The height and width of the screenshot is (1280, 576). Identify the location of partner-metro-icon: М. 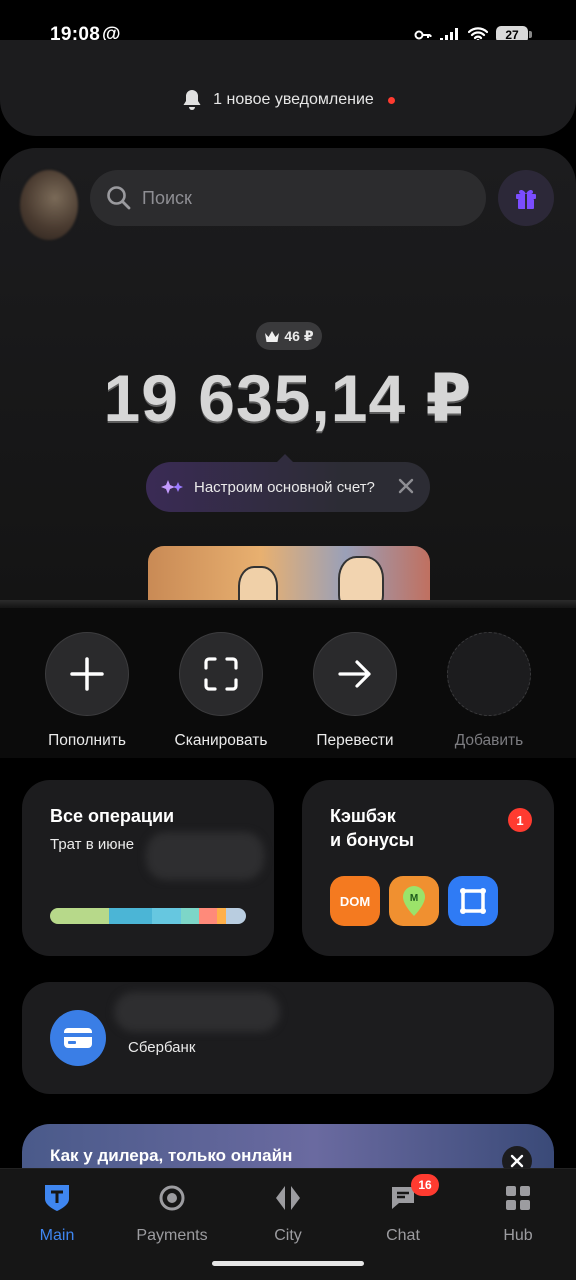
(414, 901).